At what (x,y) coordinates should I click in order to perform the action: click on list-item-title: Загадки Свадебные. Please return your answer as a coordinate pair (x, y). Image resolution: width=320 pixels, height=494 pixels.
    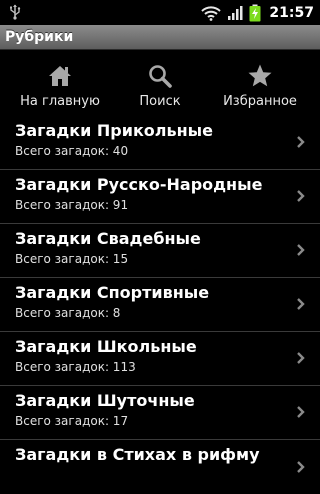
    Looking at the image, I should click on (108, 238).